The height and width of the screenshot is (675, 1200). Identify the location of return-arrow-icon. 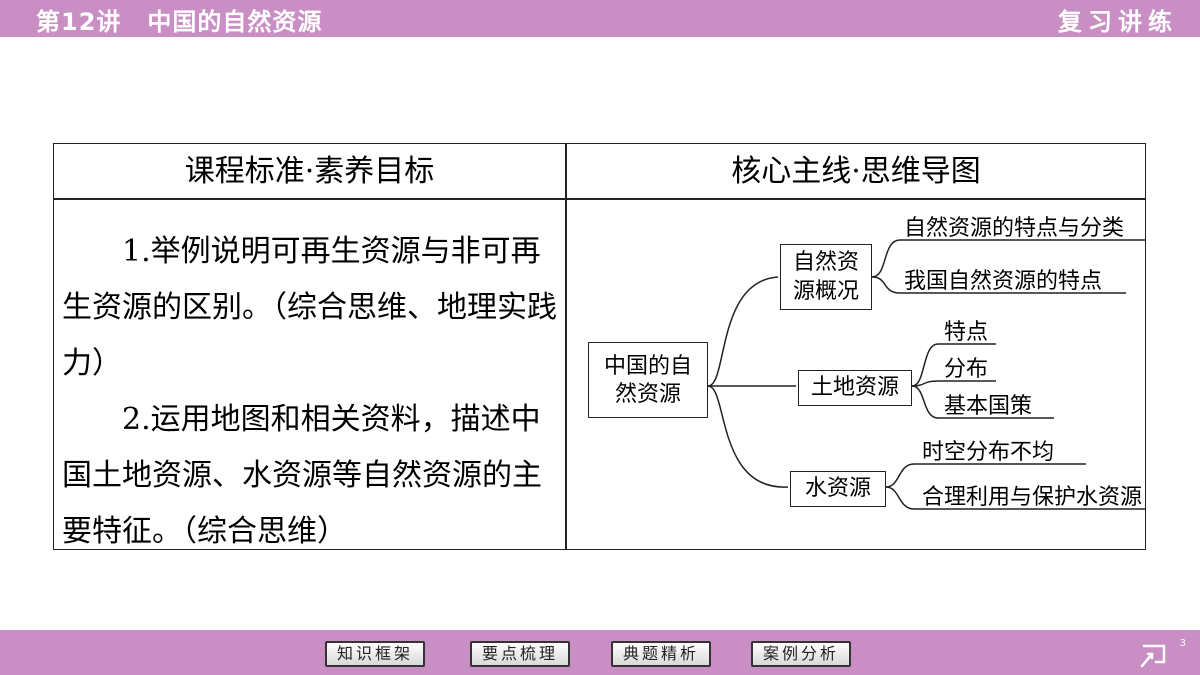
(1153, 656).